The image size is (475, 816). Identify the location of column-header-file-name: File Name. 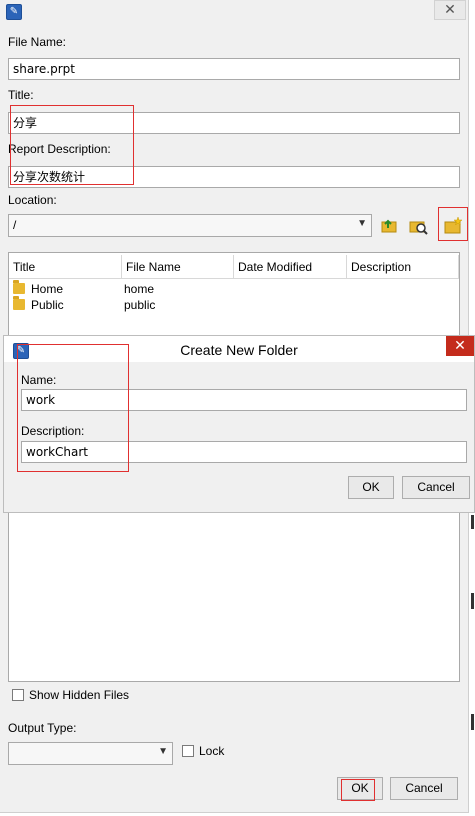
(178, 267).